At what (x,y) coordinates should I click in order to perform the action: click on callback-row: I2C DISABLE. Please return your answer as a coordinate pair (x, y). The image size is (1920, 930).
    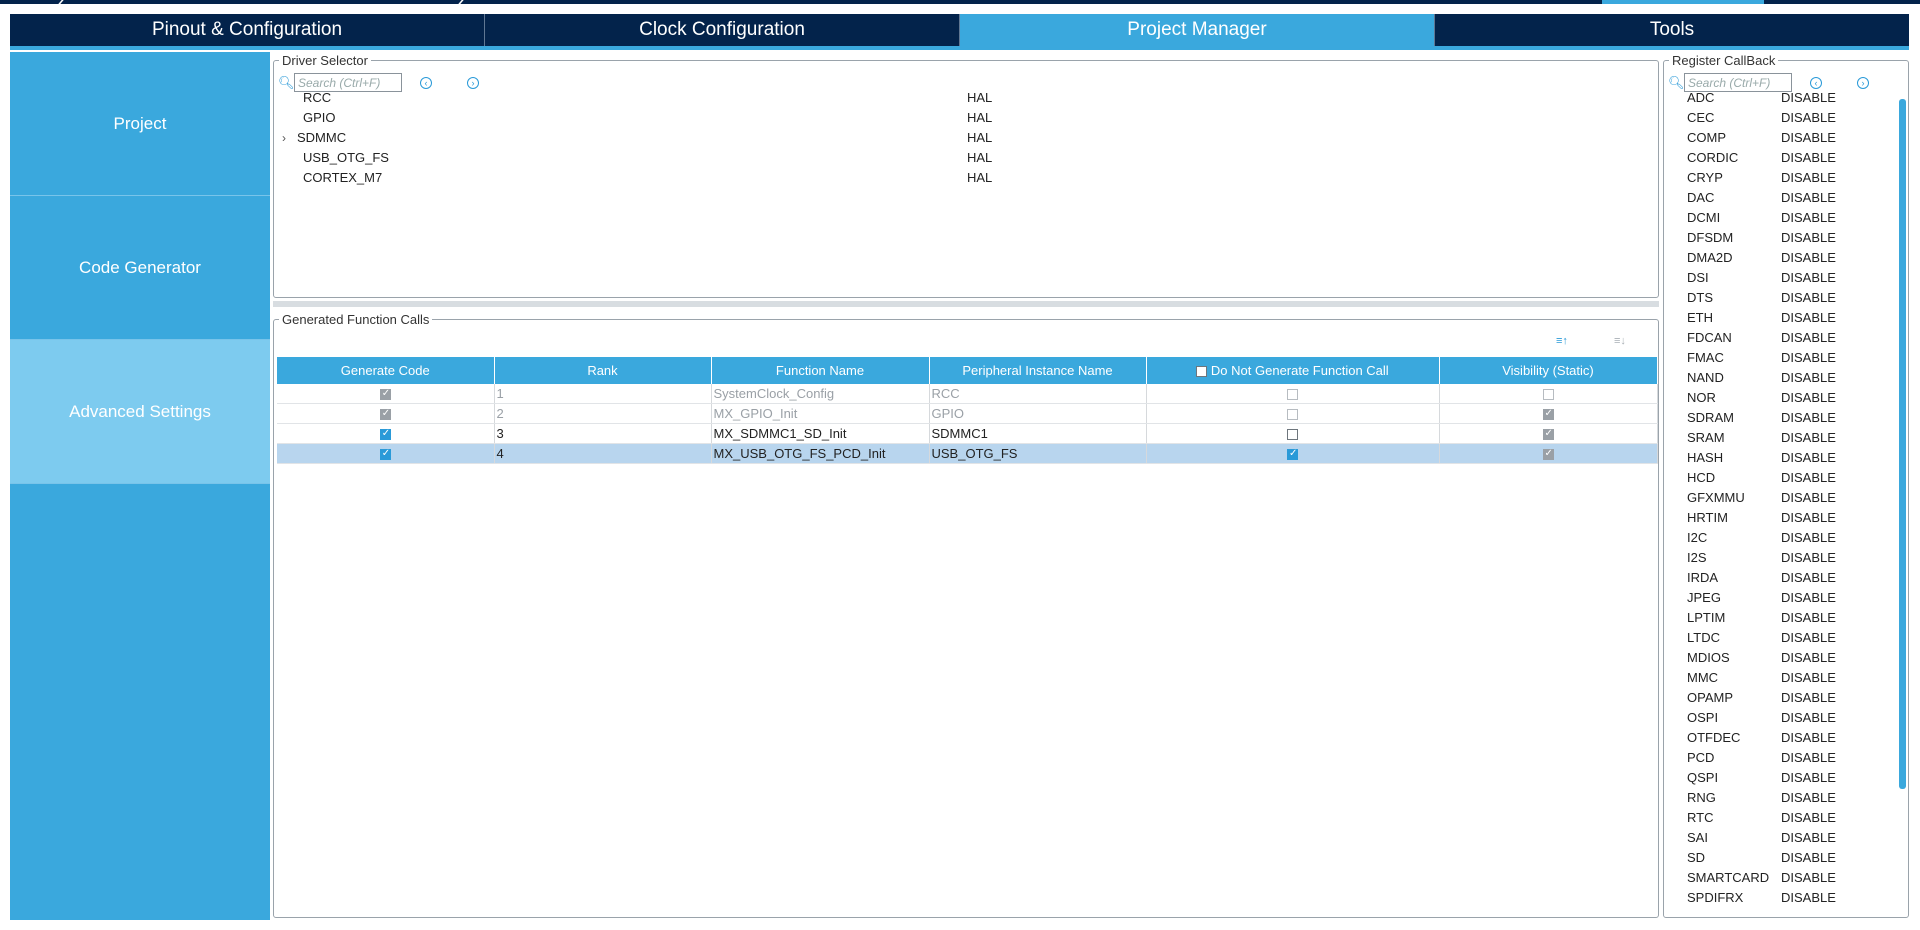
    Looking at the image, I should click on (1774, 538).